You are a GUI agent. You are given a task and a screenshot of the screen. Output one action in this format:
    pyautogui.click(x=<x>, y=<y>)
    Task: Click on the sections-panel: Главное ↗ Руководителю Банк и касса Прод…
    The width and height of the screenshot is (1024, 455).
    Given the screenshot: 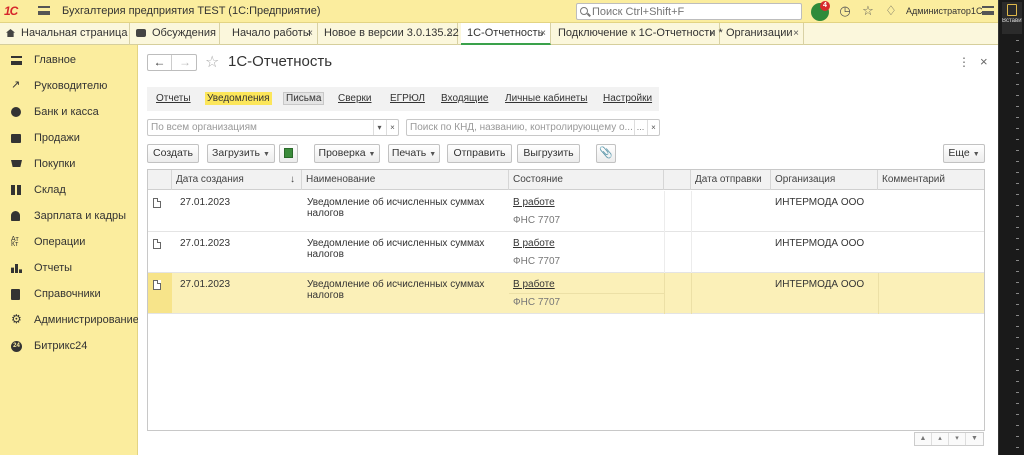 What is the action you would take?
    pyautogui.click(x=69, y=250)
    